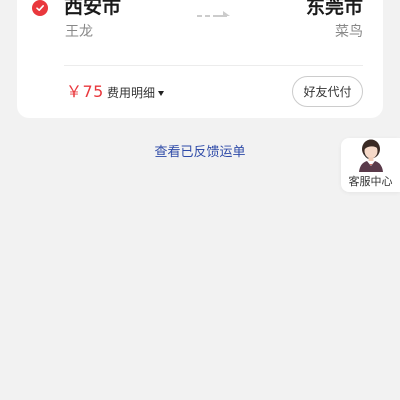 The width and height of the screenshot is (400, 400). I want to click on fee-detail-label: 费用明细, so click(131, 93).